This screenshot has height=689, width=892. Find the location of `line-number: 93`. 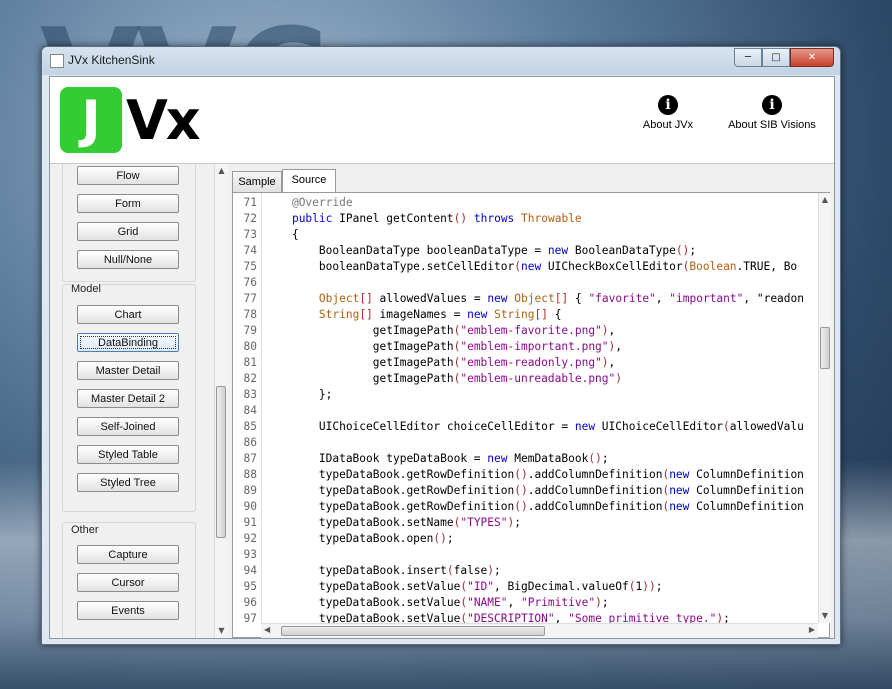

line-number: 93 is located at coordinates (250, 554).